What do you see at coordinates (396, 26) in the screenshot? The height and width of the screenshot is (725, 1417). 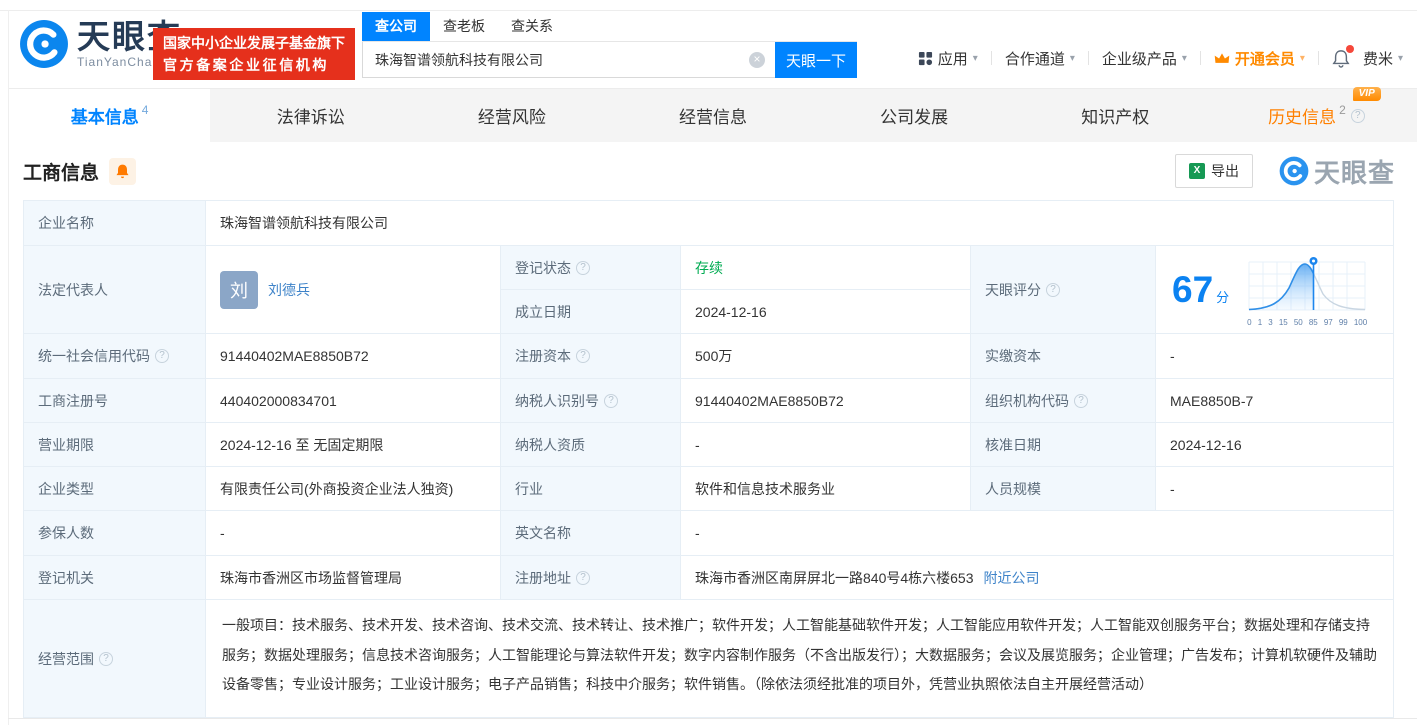 I see `search-tab-company: 查公司` at bounding box center [396, 26].